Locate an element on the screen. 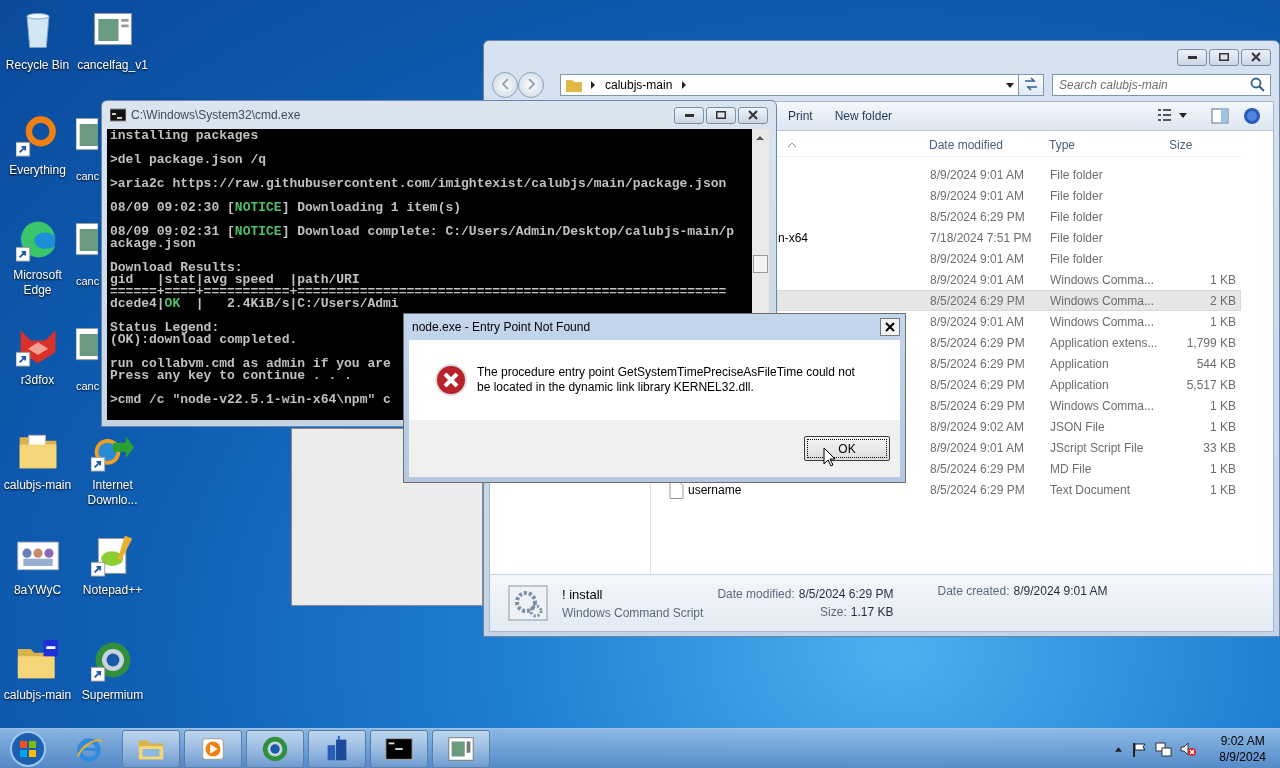  field-label: Date created: is located at coordinates (973, 591).